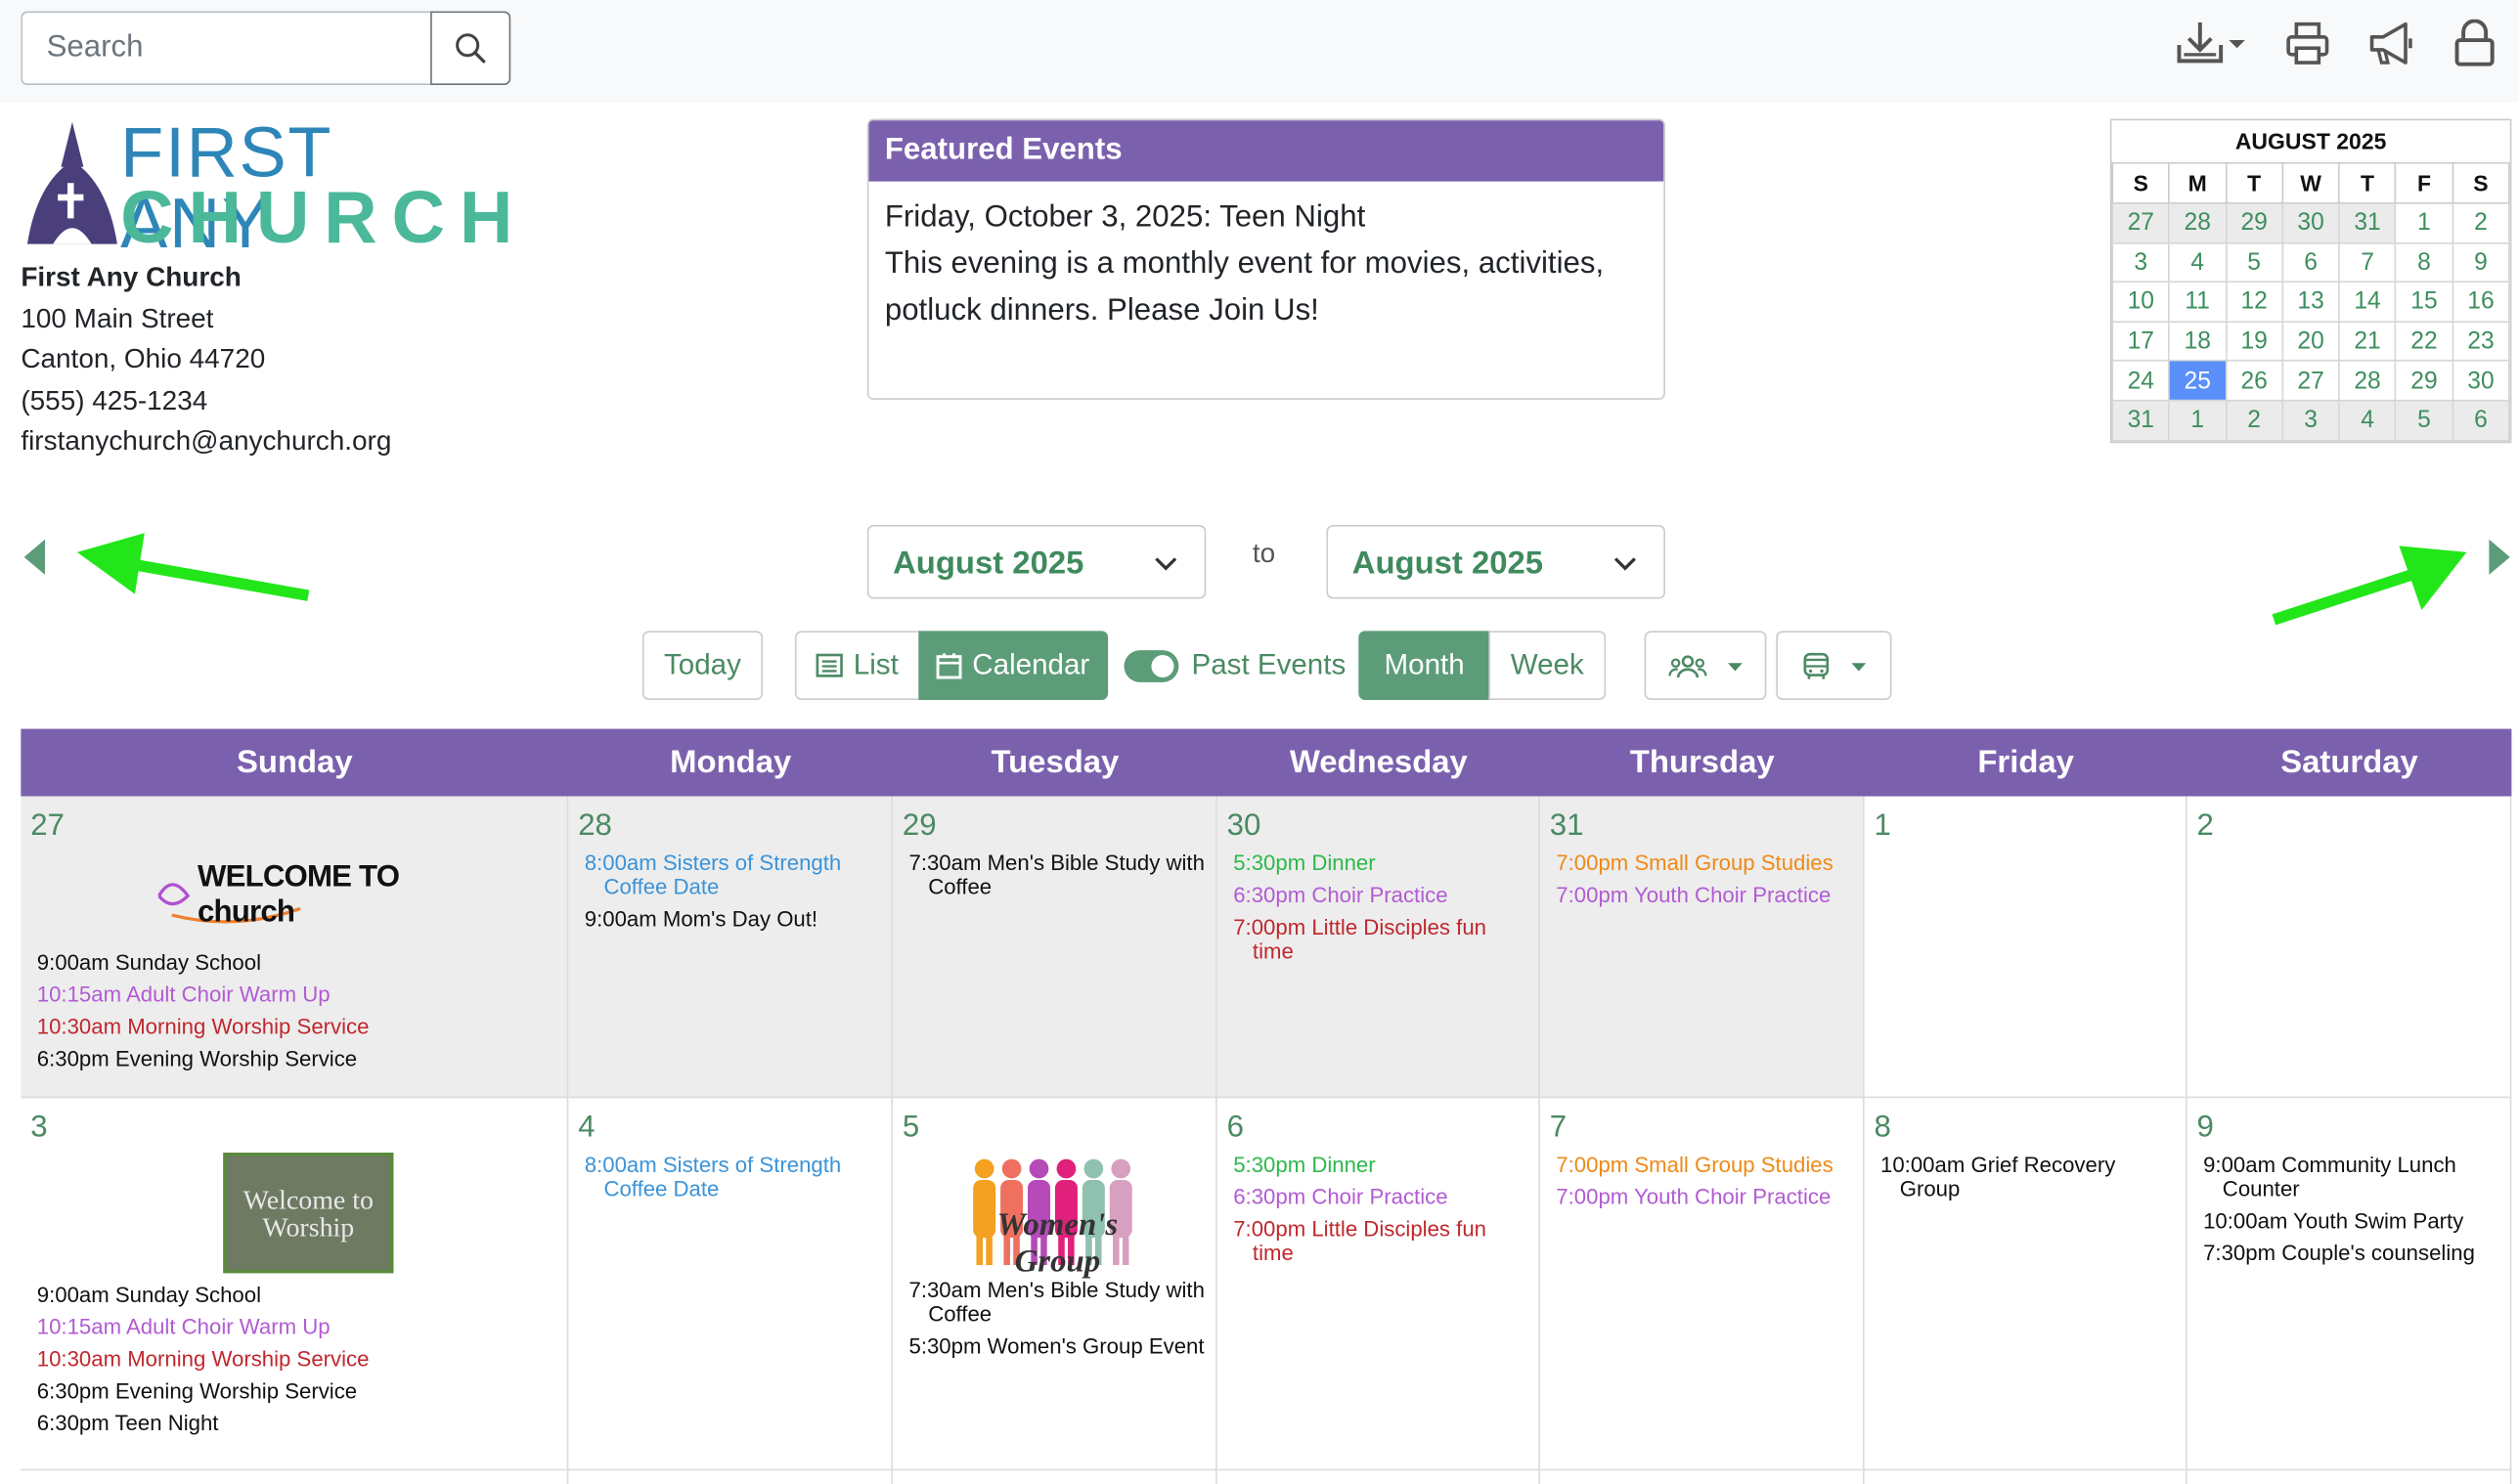  I want to click on calendar-day-cell: 29 7:30am Men's Bible Study with Coffee, so click(1055, 947).